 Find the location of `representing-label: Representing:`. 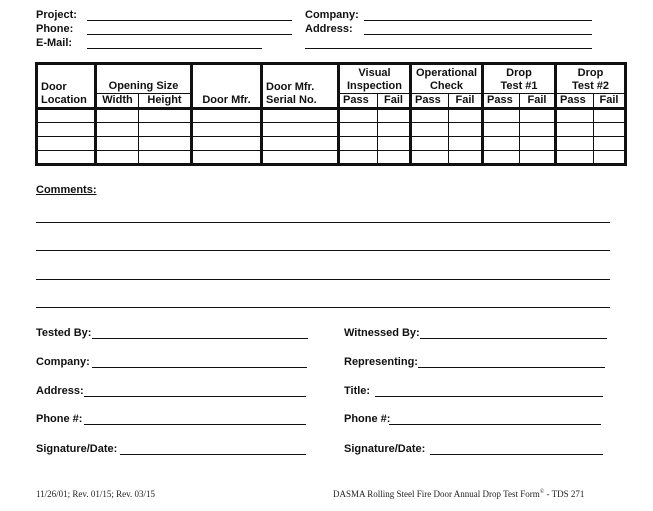

representing-label: Representing: is located at coordinates (381, 362).